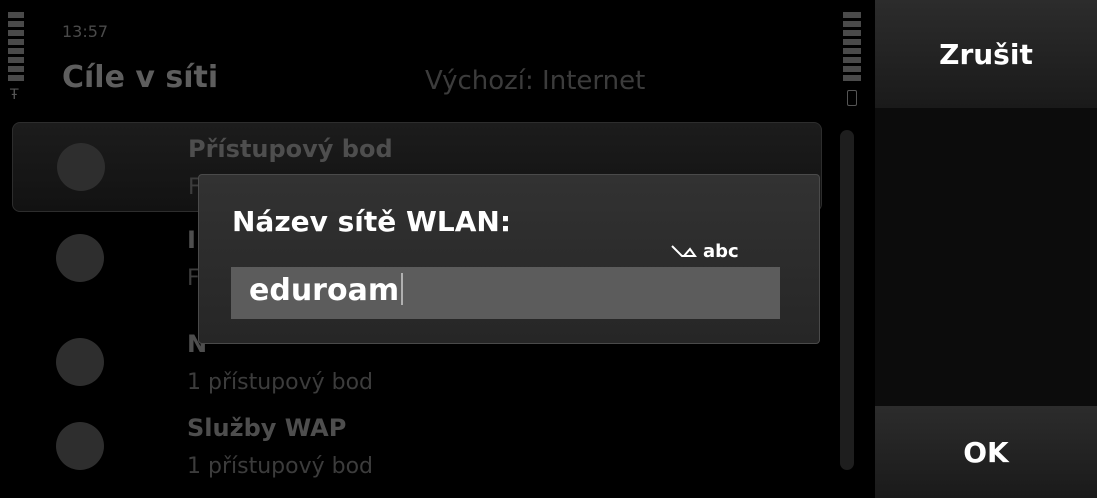  Describe the element at coordinates (80, 362) in the screenshot. I see `mms-icon` at that location.